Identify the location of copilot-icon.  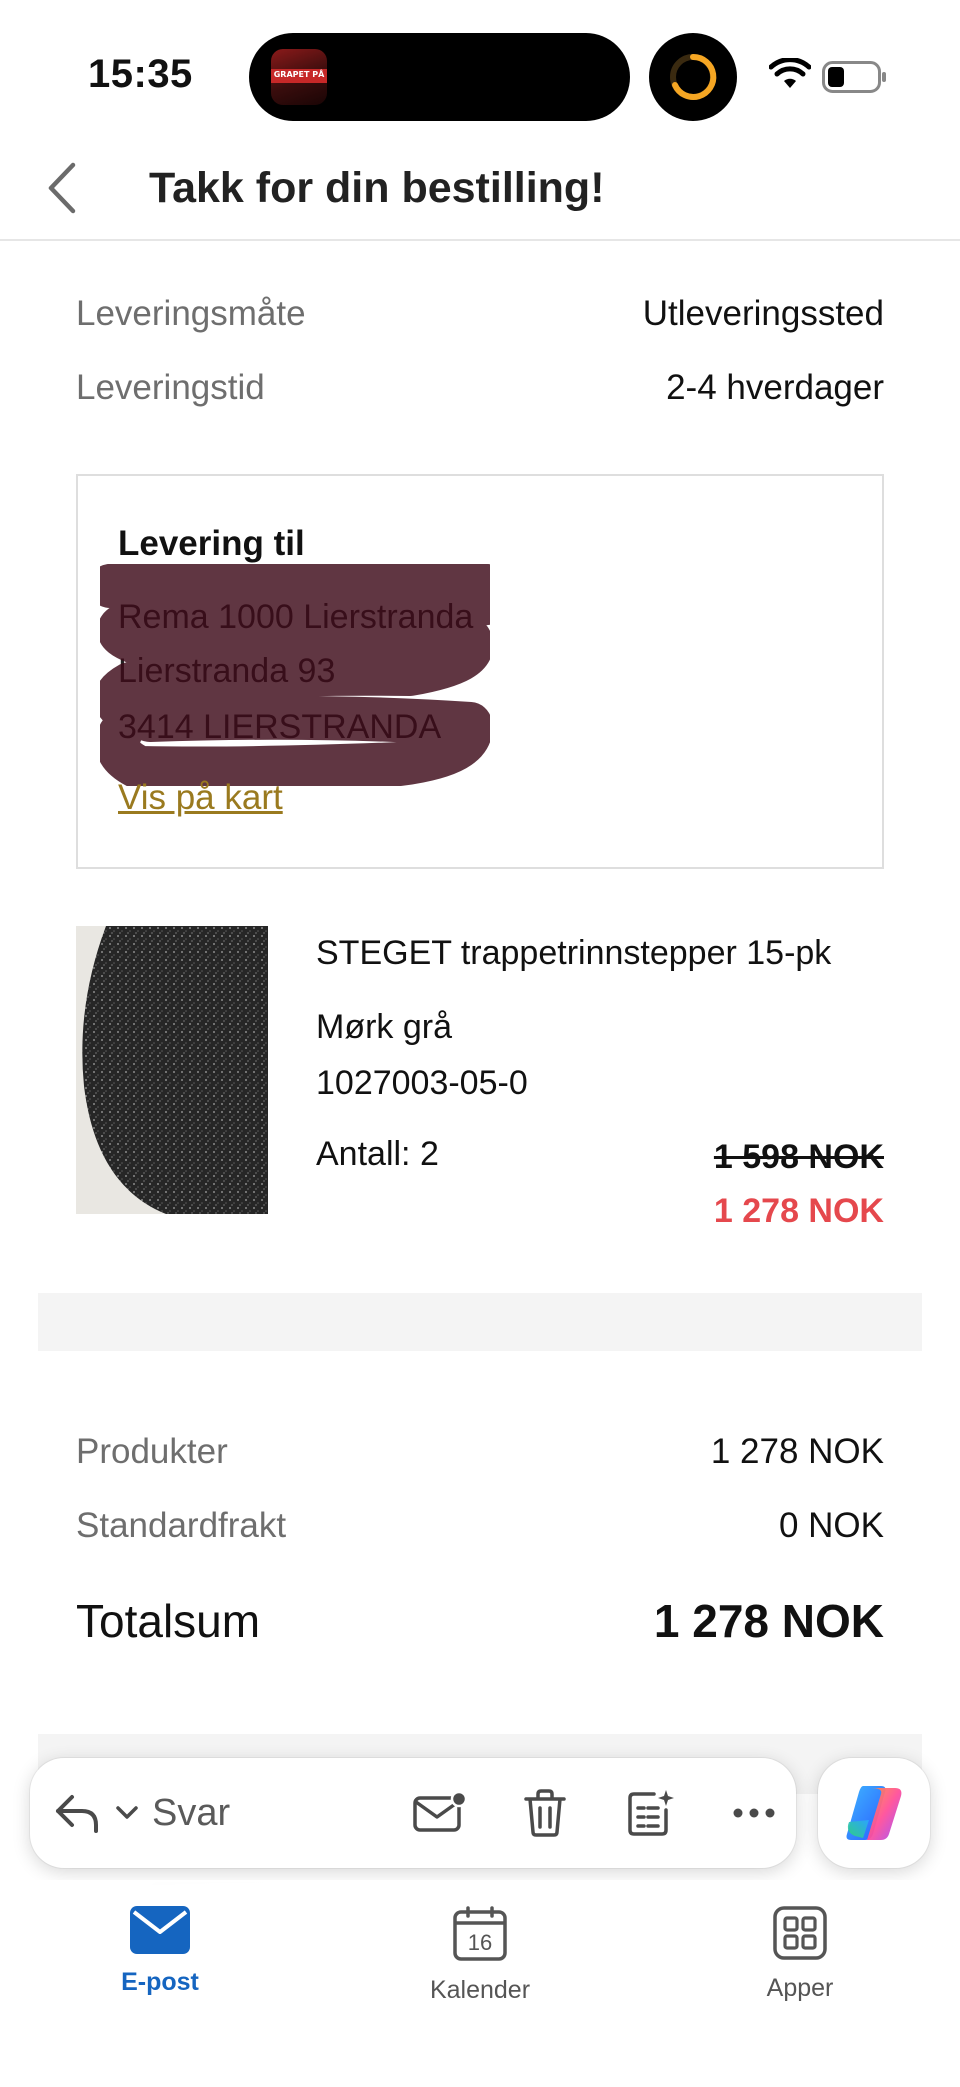
(874, 1813).